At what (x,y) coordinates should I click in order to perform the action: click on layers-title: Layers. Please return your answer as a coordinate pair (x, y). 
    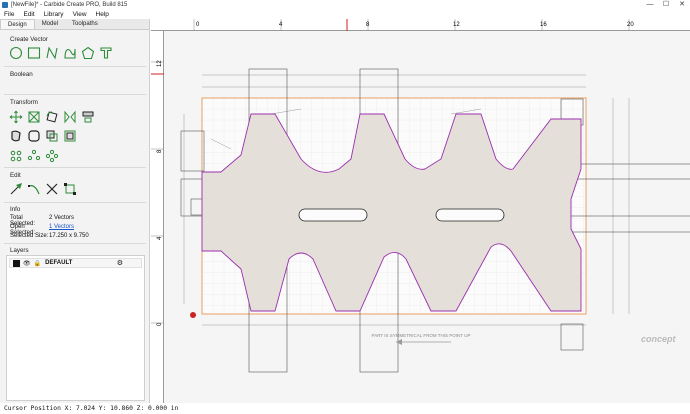
    Looking at the image, I should click on (19, 250).